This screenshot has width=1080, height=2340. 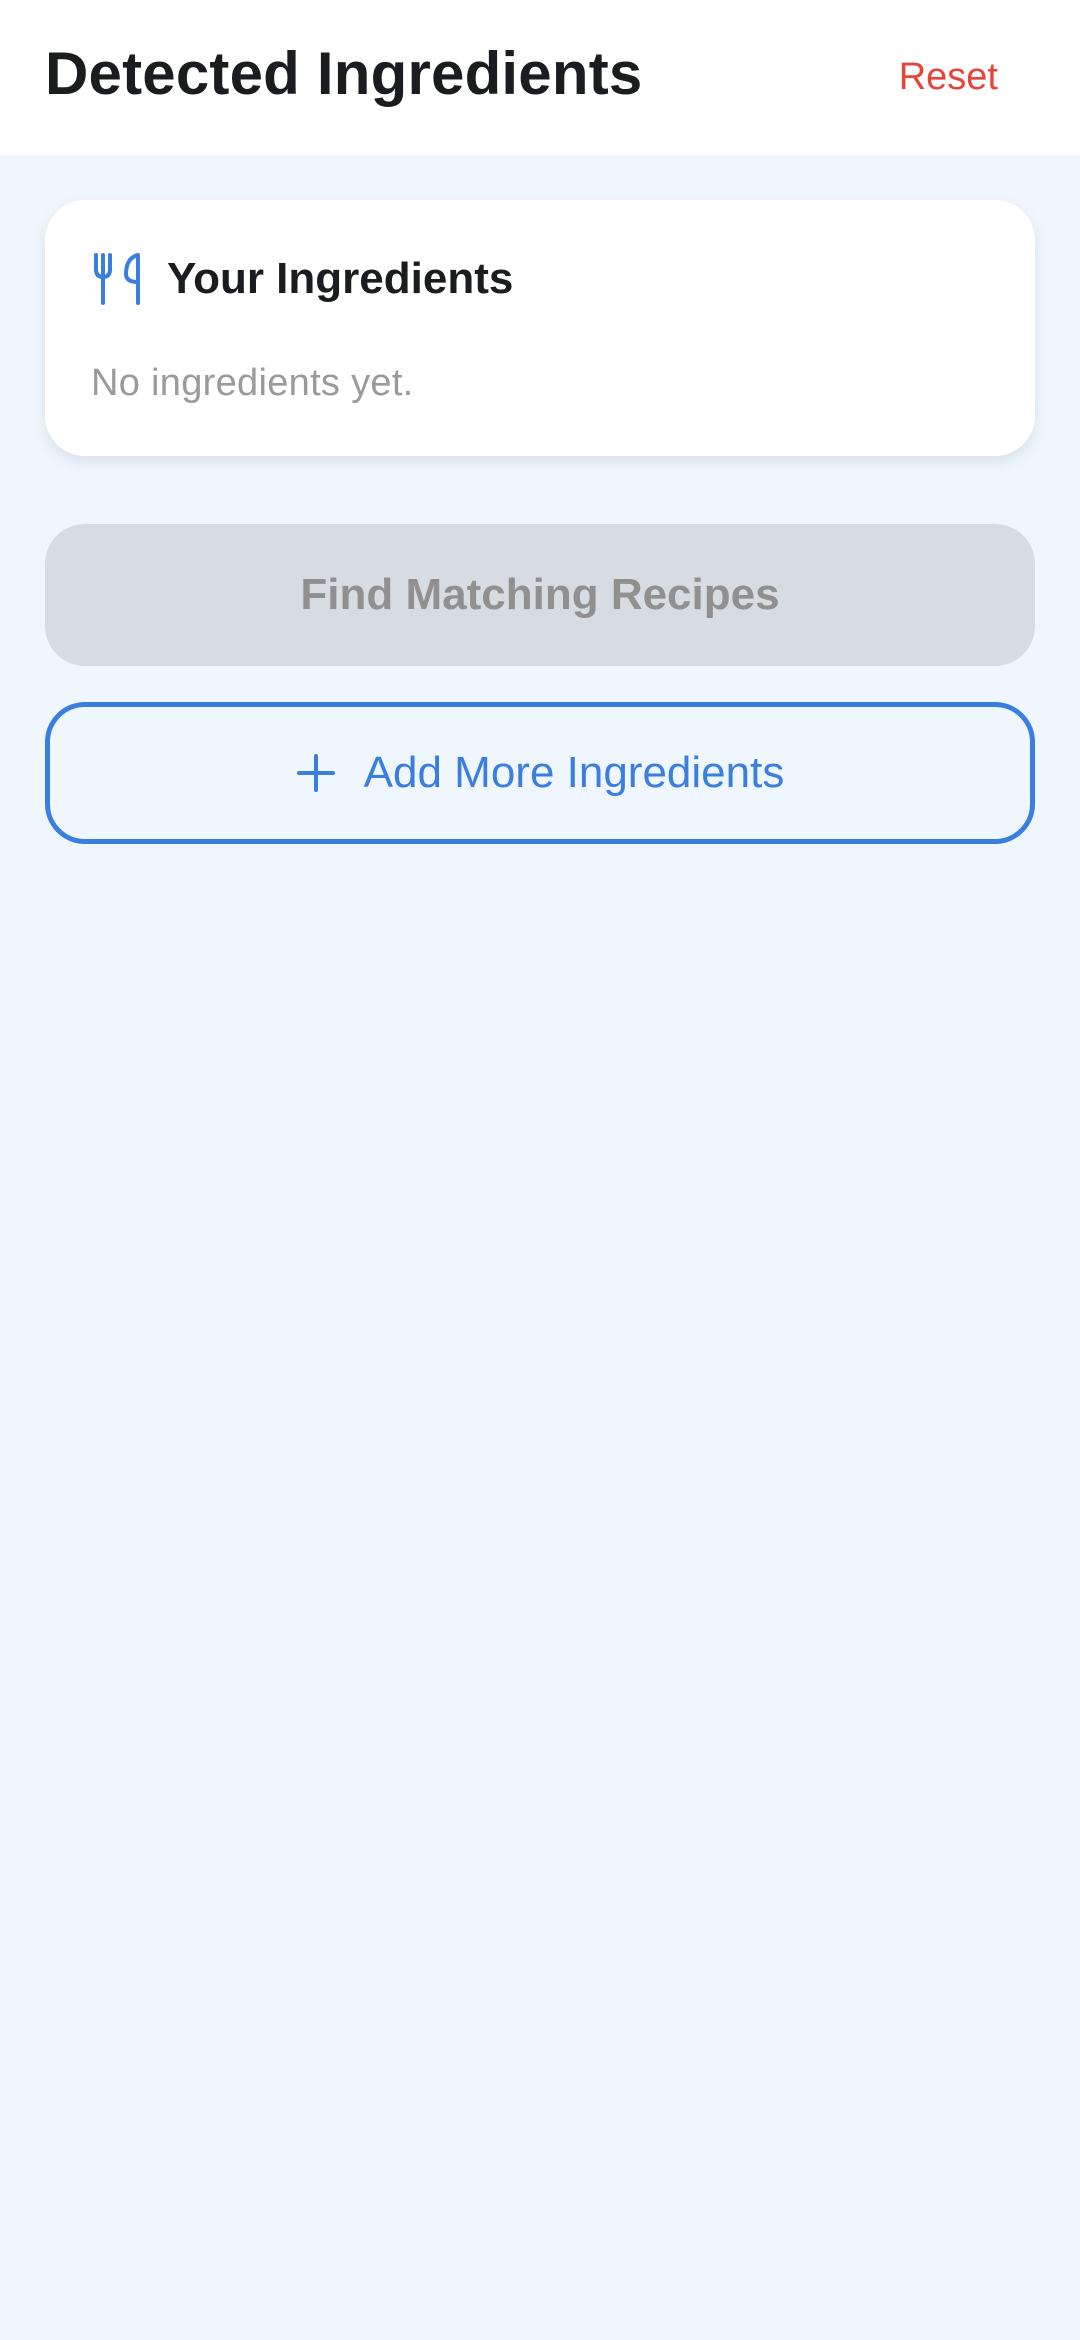 What do you see at coordinates (340, 278) in the screenshot?
I see `ingredients-card-title: Your Ingredients` at bounding box center [340, 278].